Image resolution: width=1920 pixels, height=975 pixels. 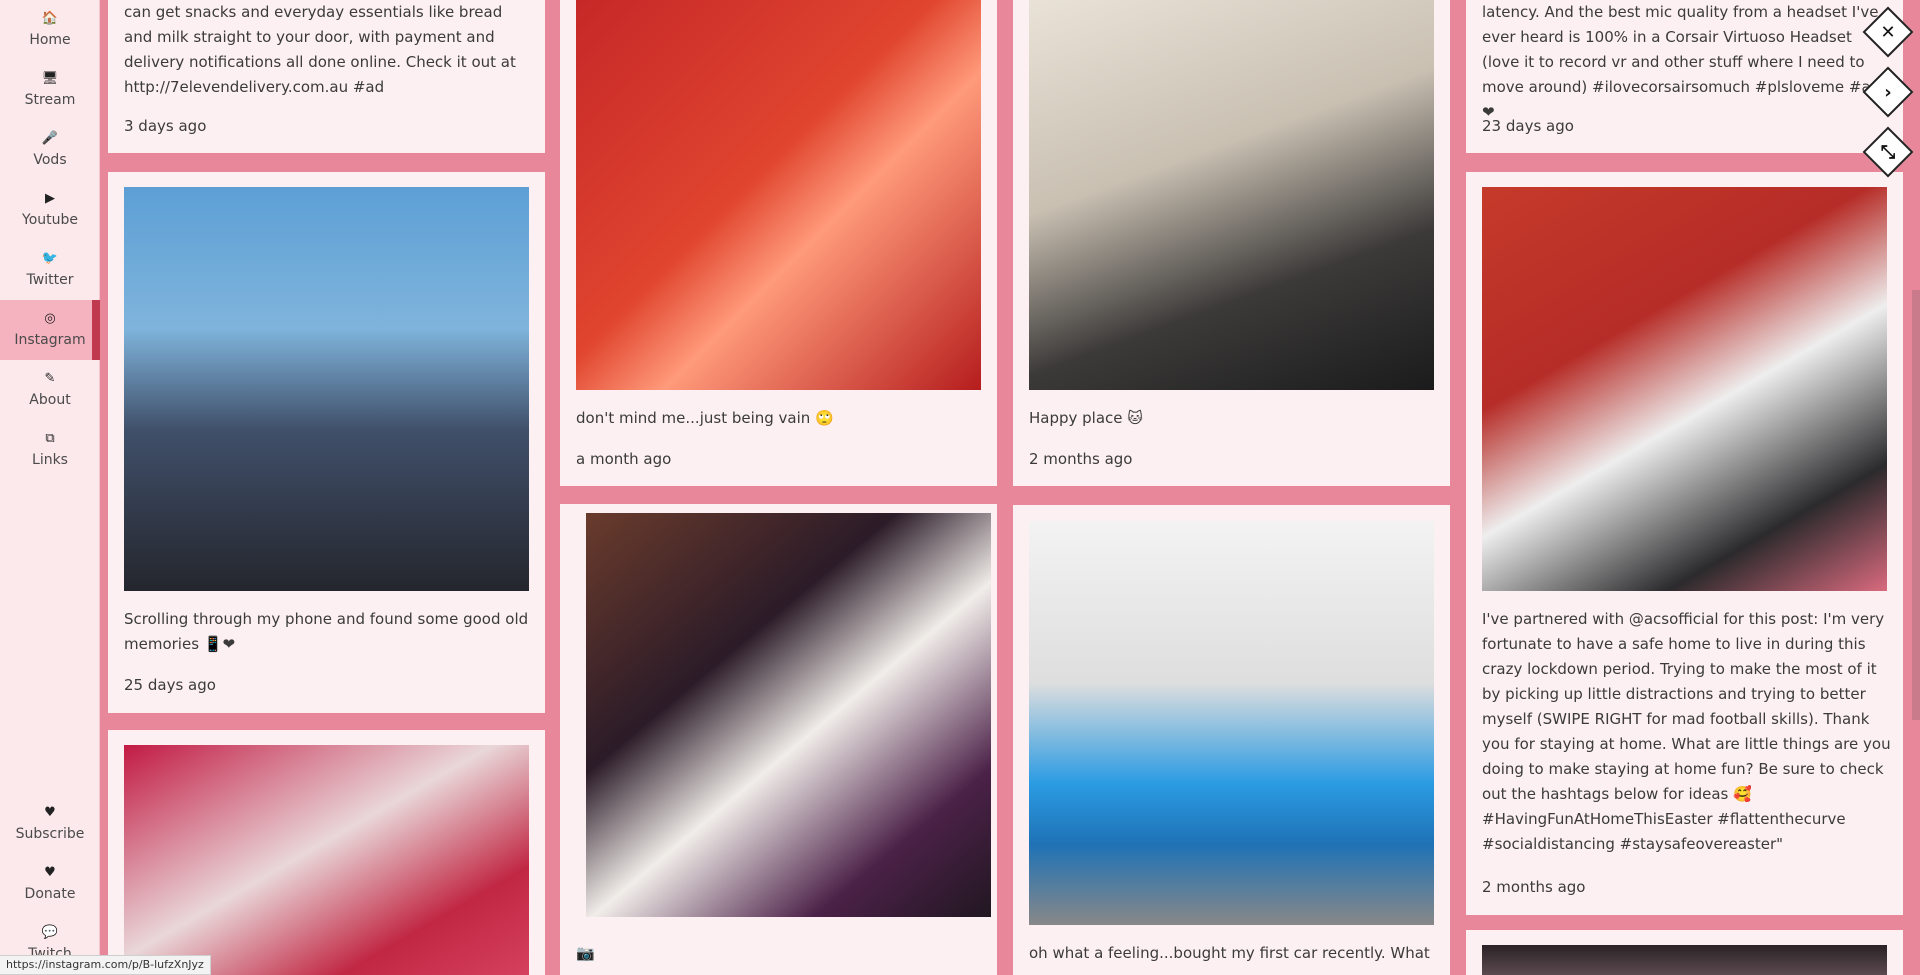 I want to click on sidebar-item-label: Instagram, so click(x=50, y=340).